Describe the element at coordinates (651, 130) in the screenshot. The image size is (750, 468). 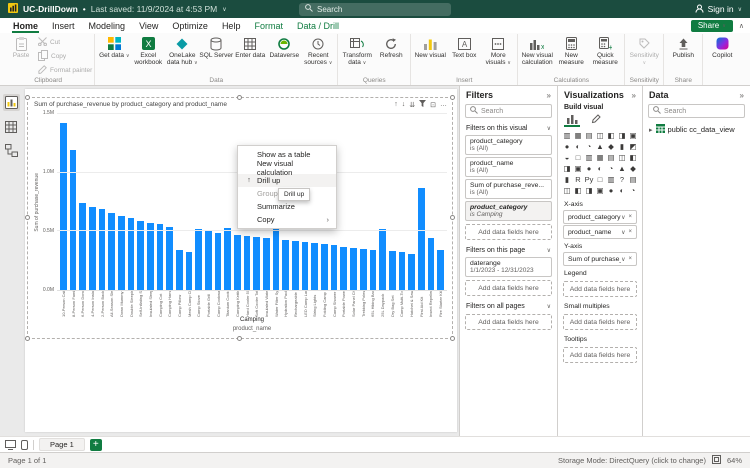
I see `expand-chevron-icon: ▸` at that location.